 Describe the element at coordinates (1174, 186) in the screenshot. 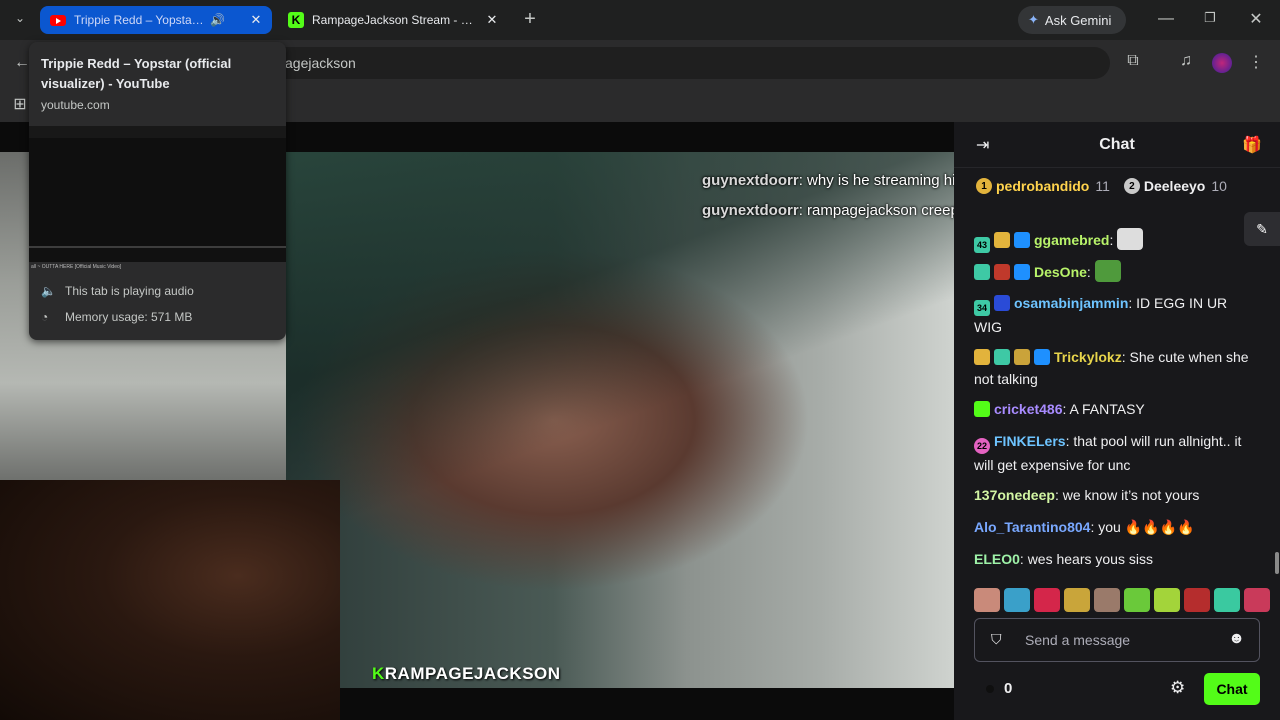

I see `gifter-name: Deeleeyo` at that location.